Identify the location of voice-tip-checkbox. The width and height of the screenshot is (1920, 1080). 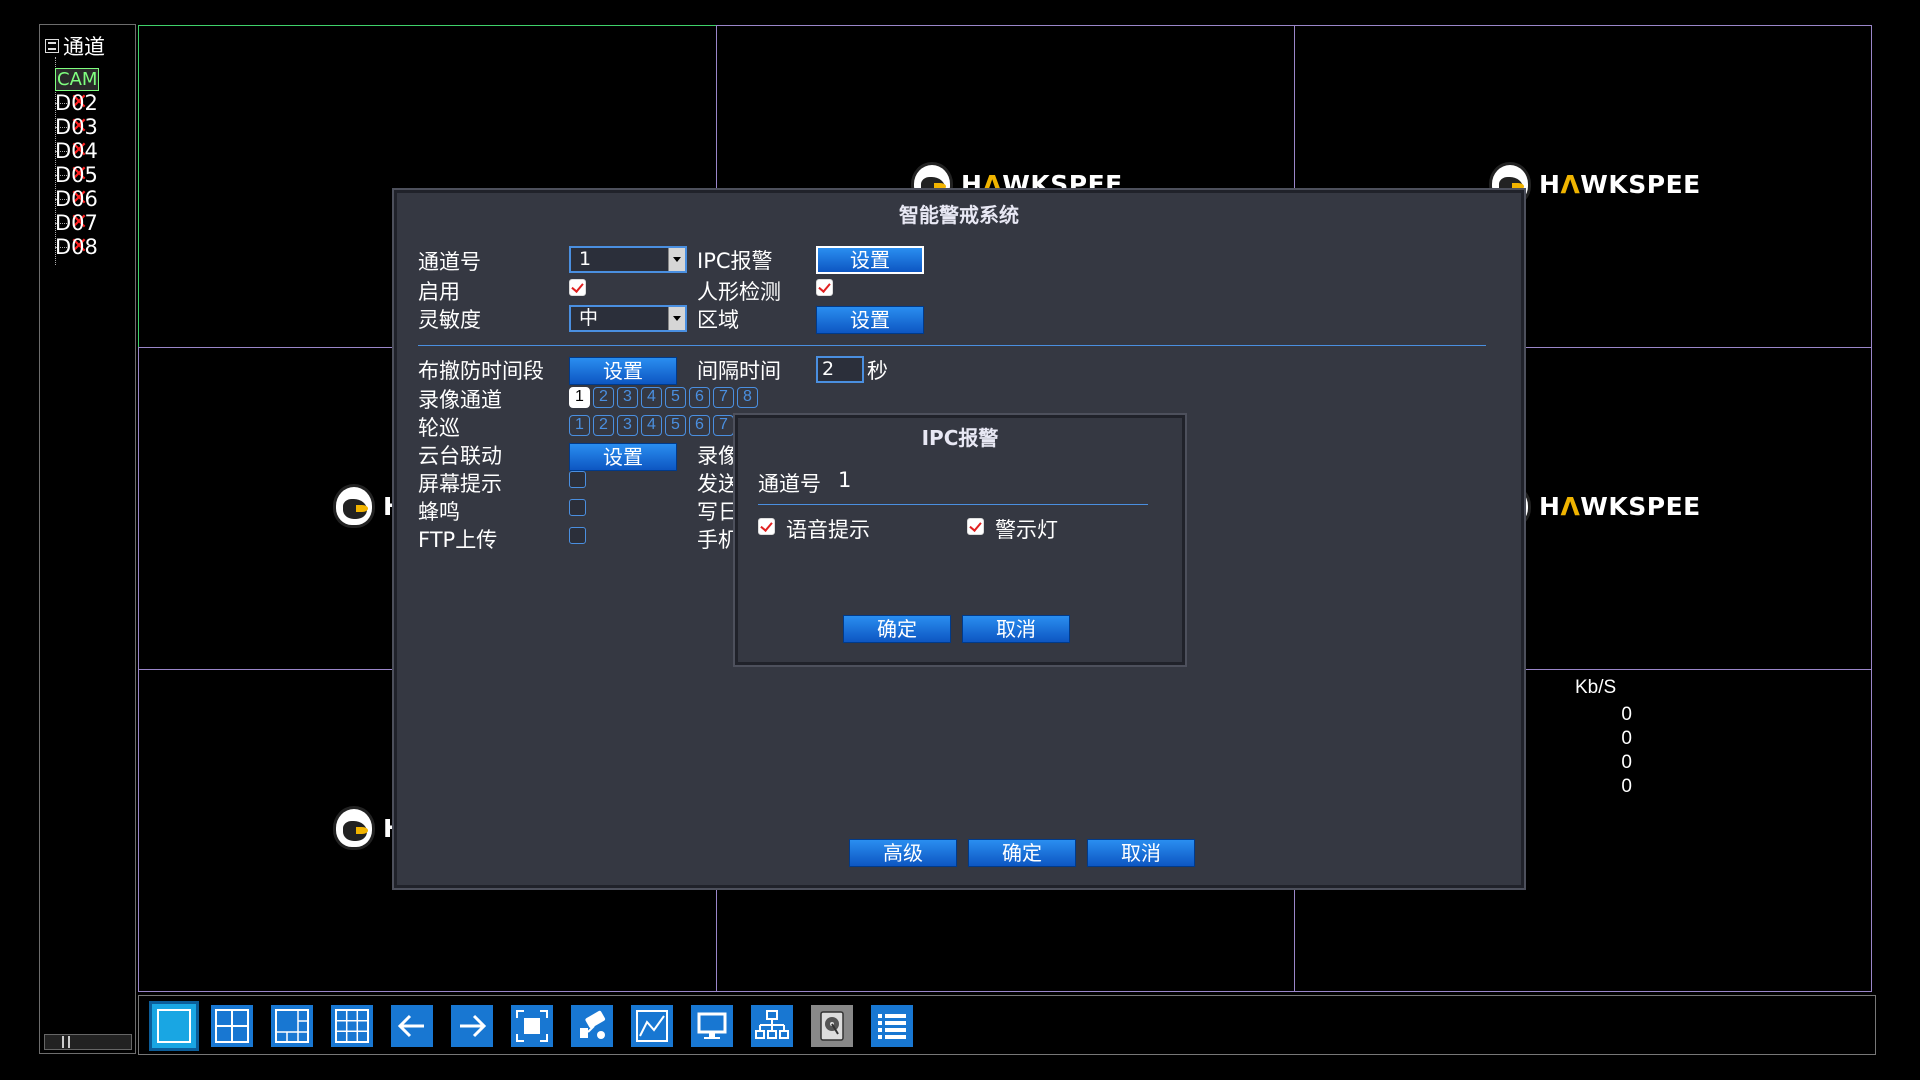
(766, 526).